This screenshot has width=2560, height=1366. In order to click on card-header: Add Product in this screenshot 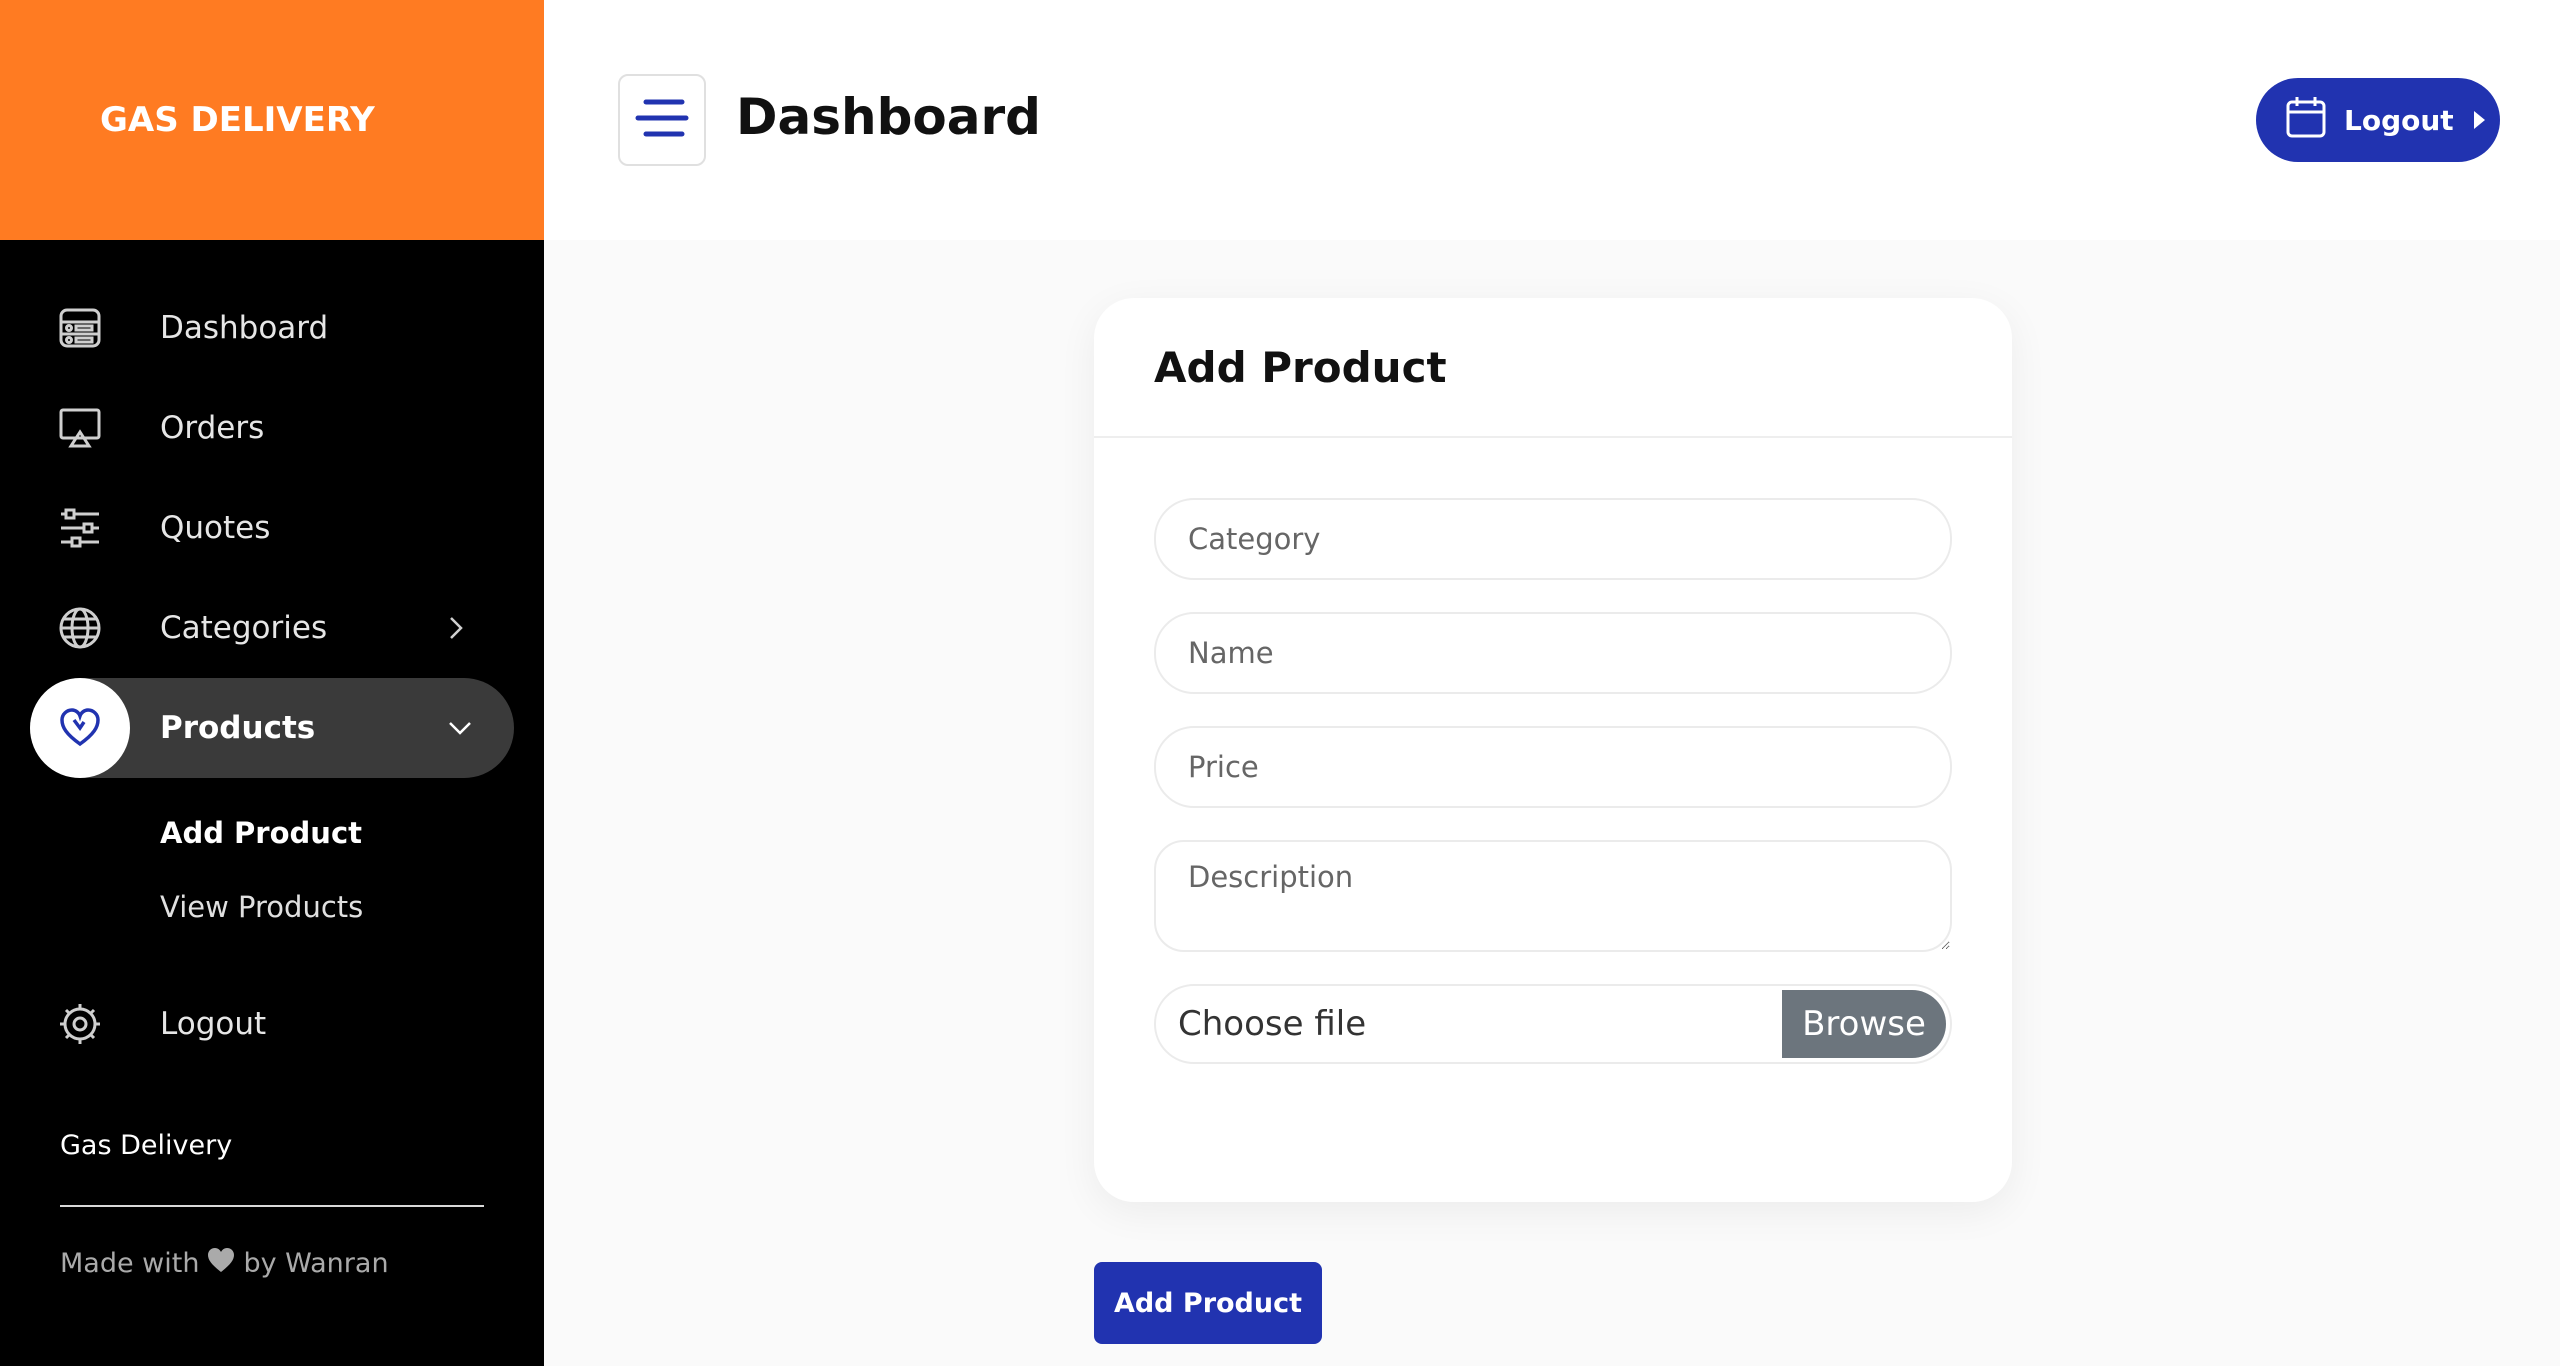, I will do `click(1553, 368)`.